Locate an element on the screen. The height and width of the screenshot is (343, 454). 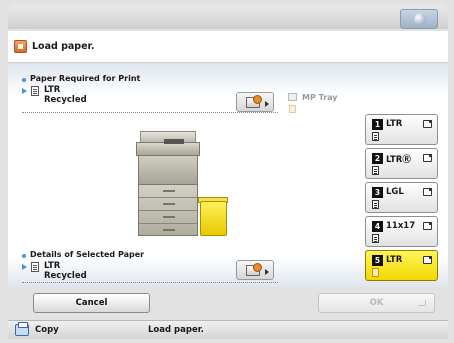
copy-icon is located at coordinates (22, 329).